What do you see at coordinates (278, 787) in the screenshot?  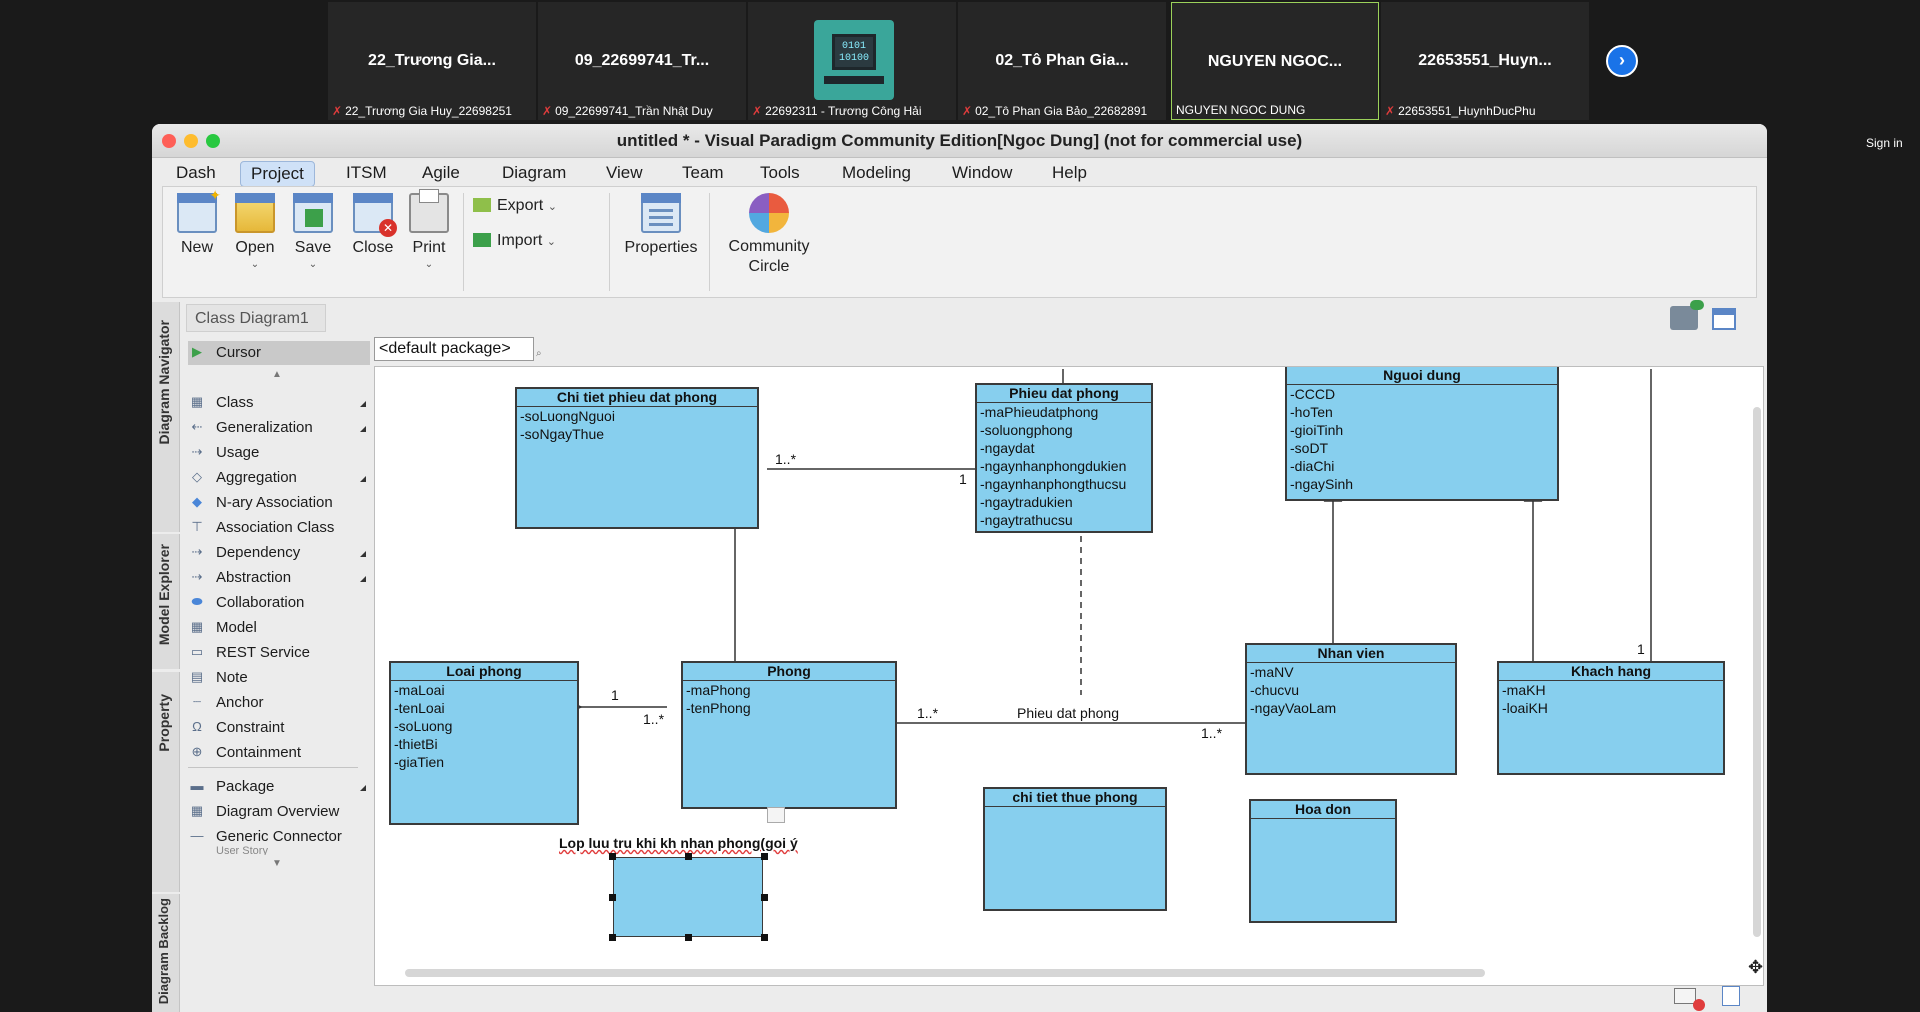 I see `palette-package: ▬ Package` at bounding box center [278, 787].